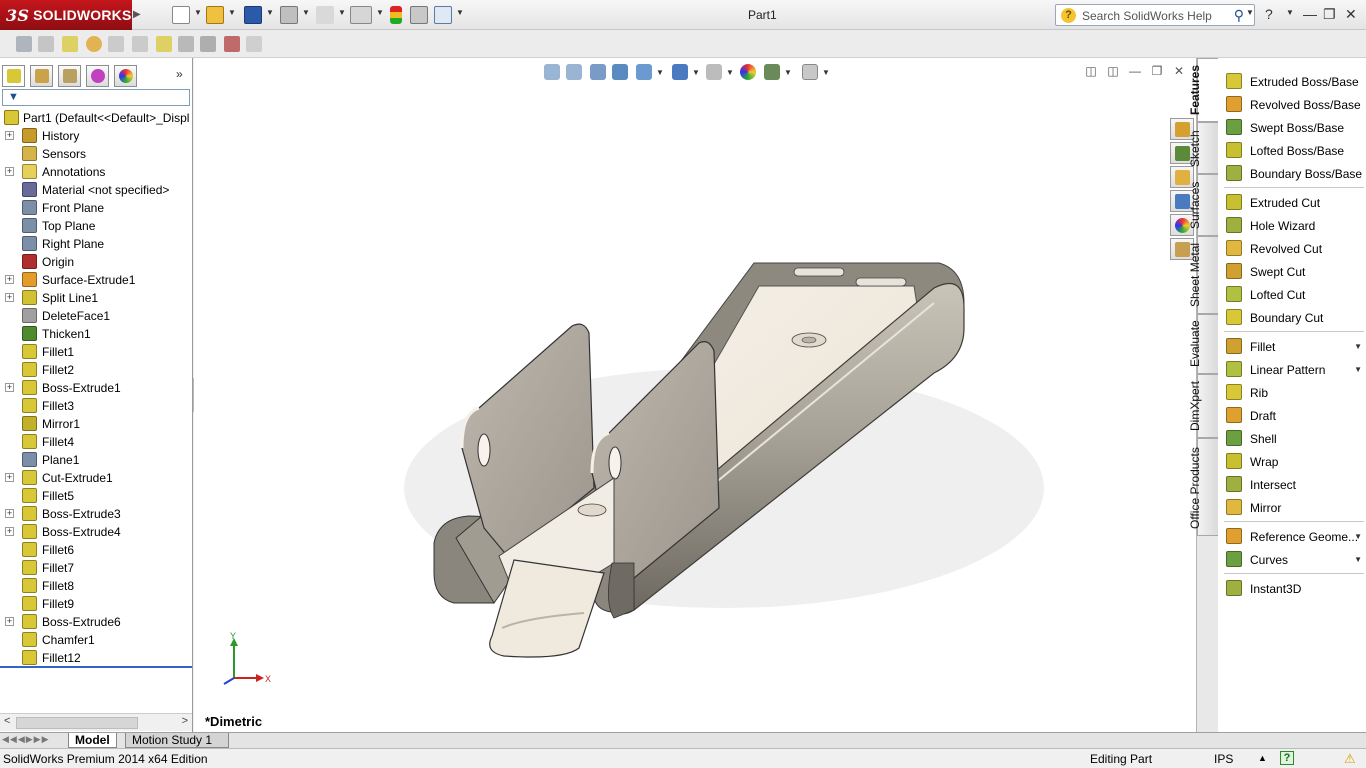 This screenshot has width=1366, height=768. What do you see at coordinates (1290, 12) in the screenshot?
I see `help-dropdown-icon: ▼` at bounding box center [1290, 12].